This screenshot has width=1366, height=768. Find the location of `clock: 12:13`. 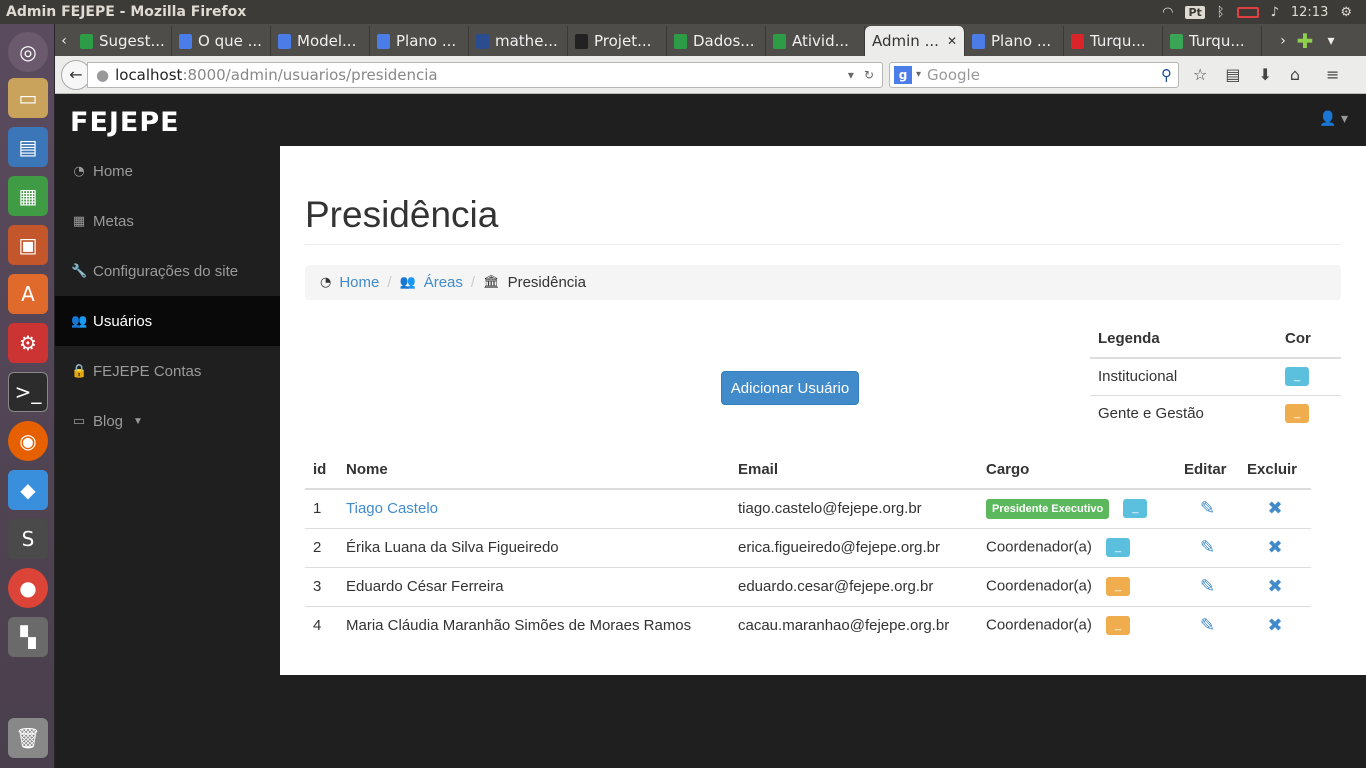

clock: 12:13 is located at coordinates (1309, 12).